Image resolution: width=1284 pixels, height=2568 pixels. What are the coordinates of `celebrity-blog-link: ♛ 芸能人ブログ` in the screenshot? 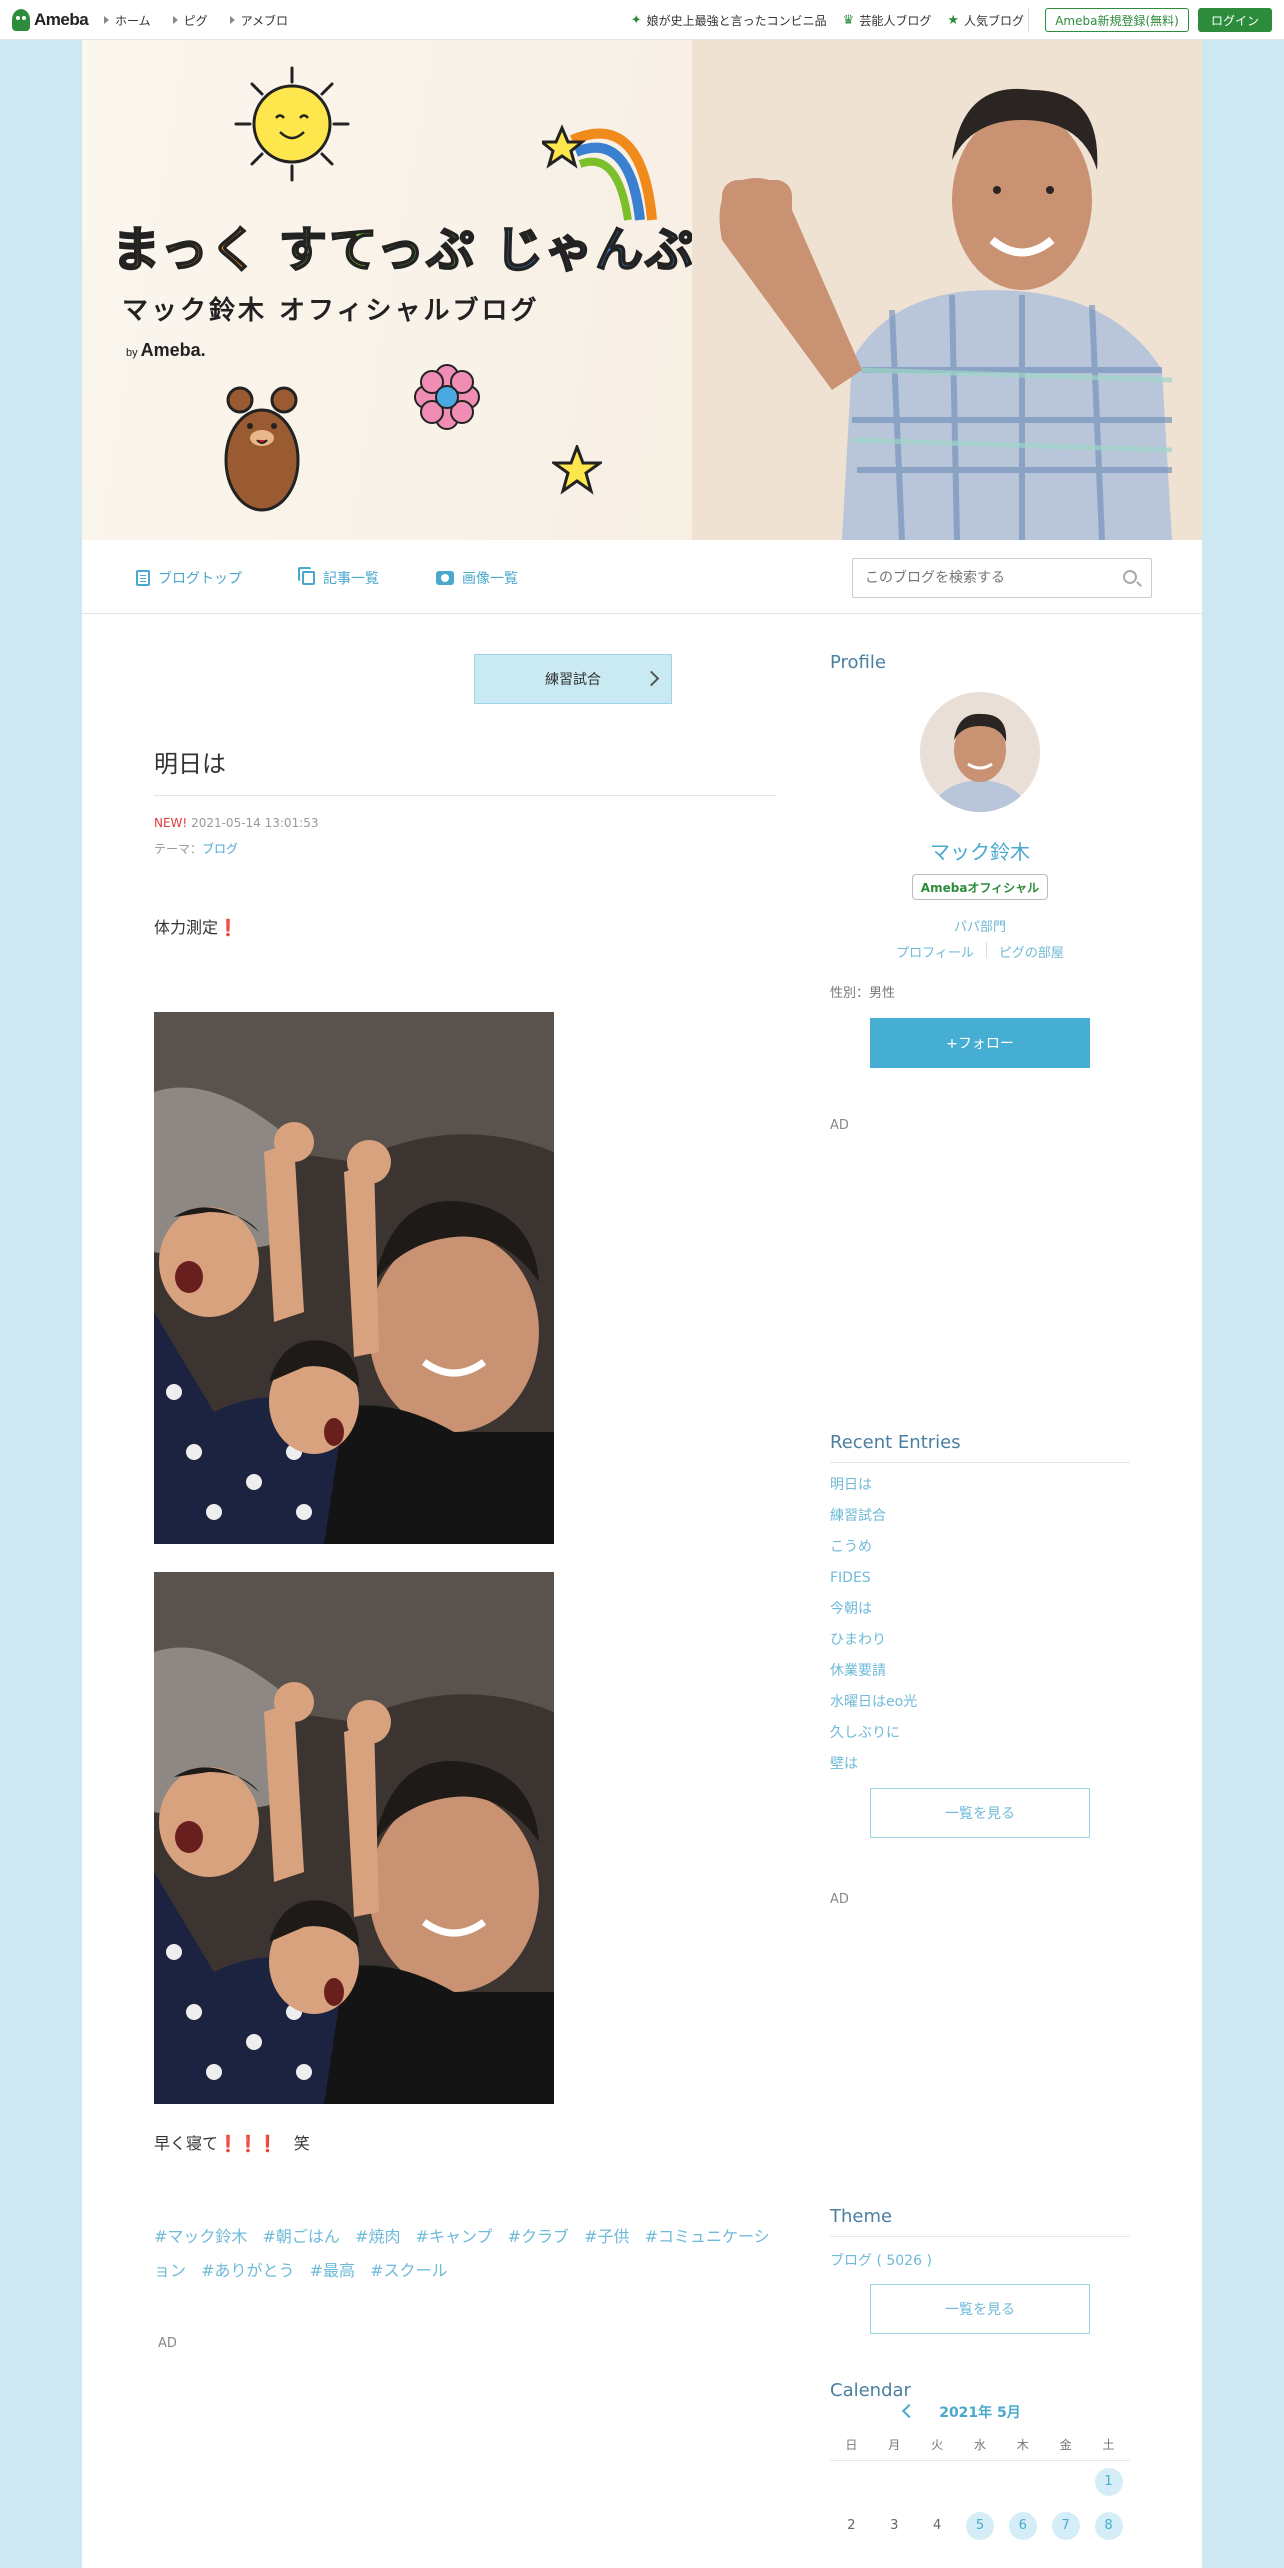 It's located at (887, 20).